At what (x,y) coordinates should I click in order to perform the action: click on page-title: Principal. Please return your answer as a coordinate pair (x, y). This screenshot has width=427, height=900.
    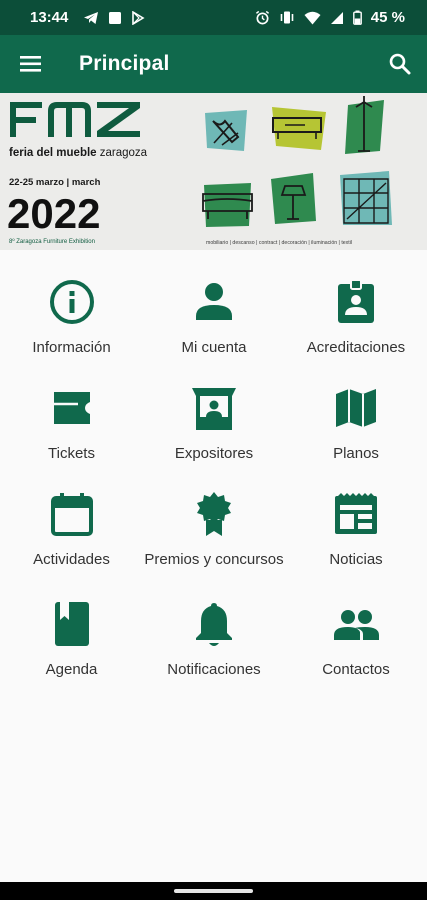
    Looking at the image, I should click on (124, 63).